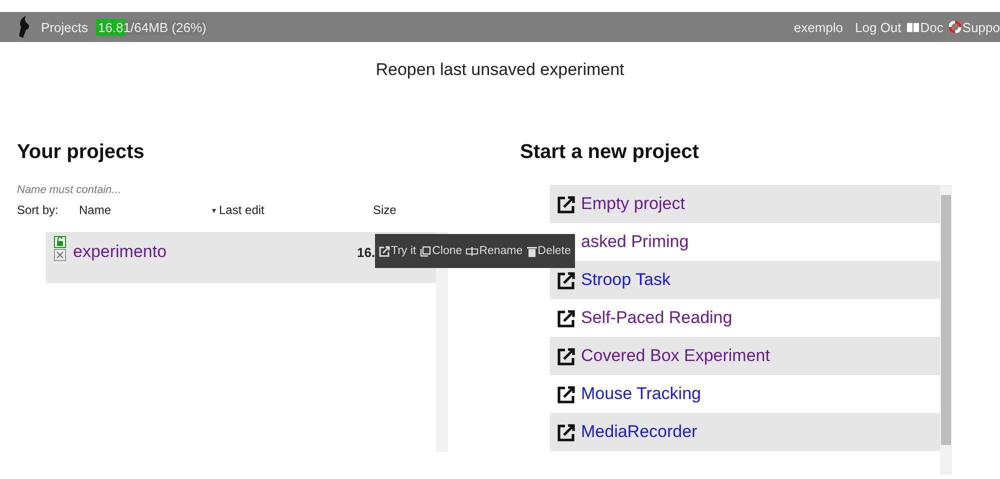 Image resolution: width=1000 pixels, height=479 pixels. I want to click on section-heading: Start a new project, so click(610, 153).